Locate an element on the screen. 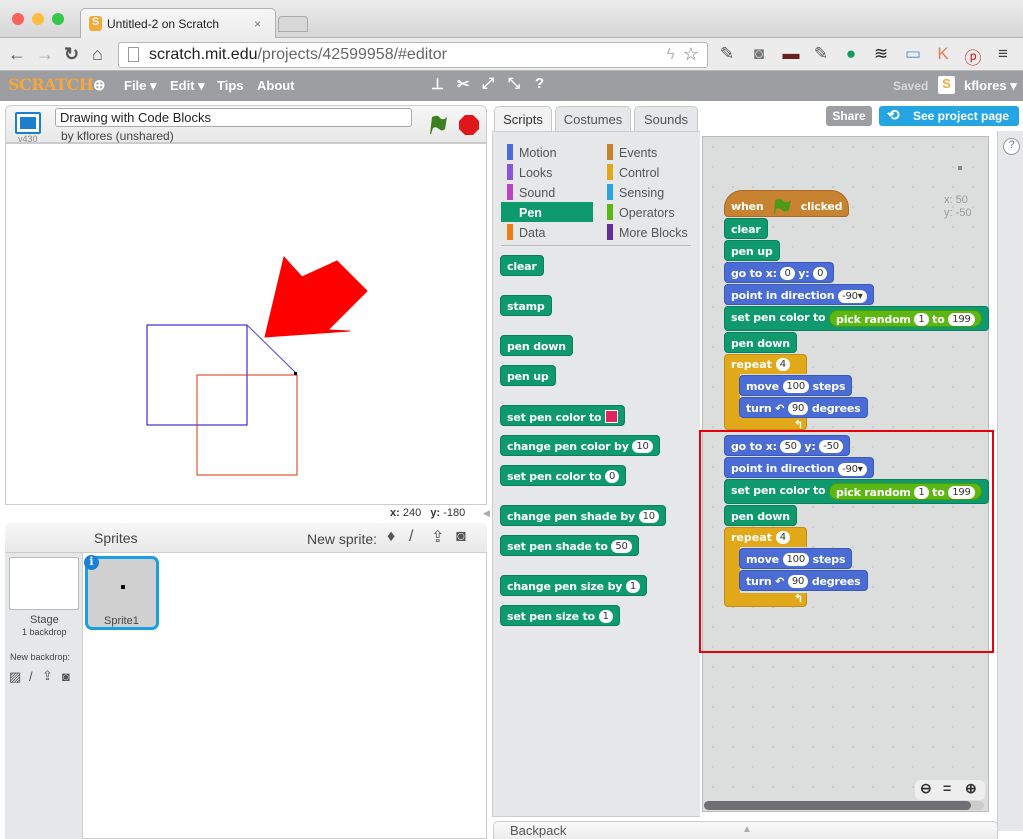 This screenshot has width=1023, height=839. category-looks: Looks is located at coordinates (548, 172).